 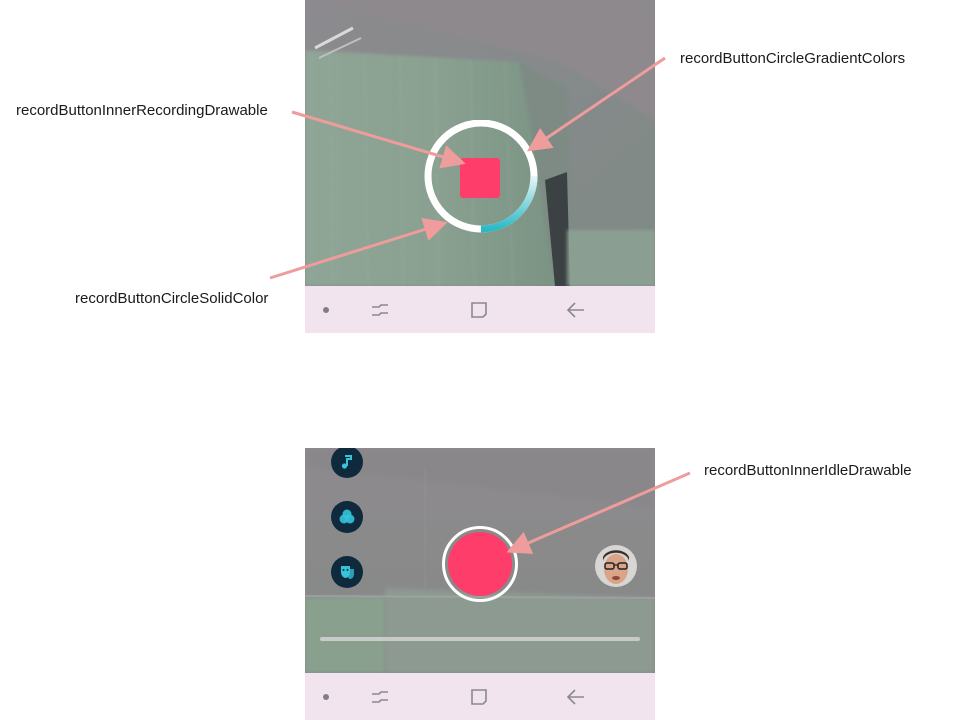 I want to click on mask-icon, so click(x=347, y=572).